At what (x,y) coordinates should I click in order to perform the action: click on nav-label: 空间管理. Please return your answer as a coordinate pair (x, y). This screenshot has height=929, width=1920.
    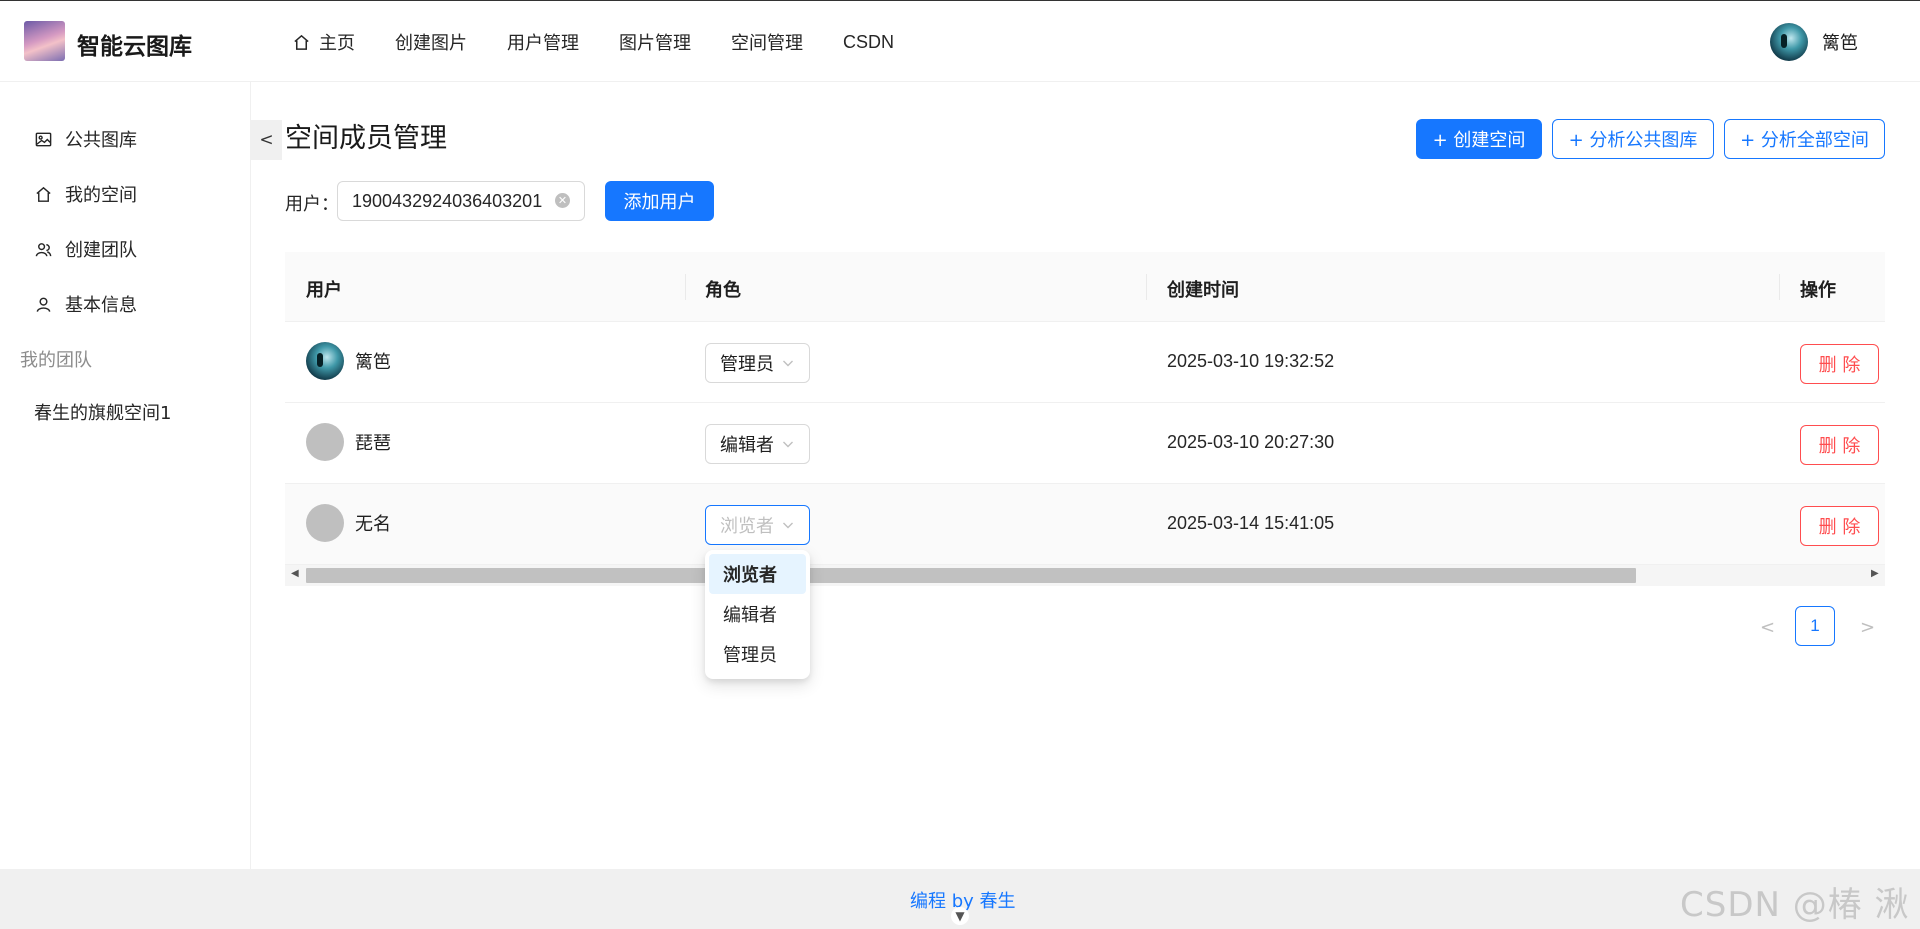
    Looking at the image, I should click on (767, 43).